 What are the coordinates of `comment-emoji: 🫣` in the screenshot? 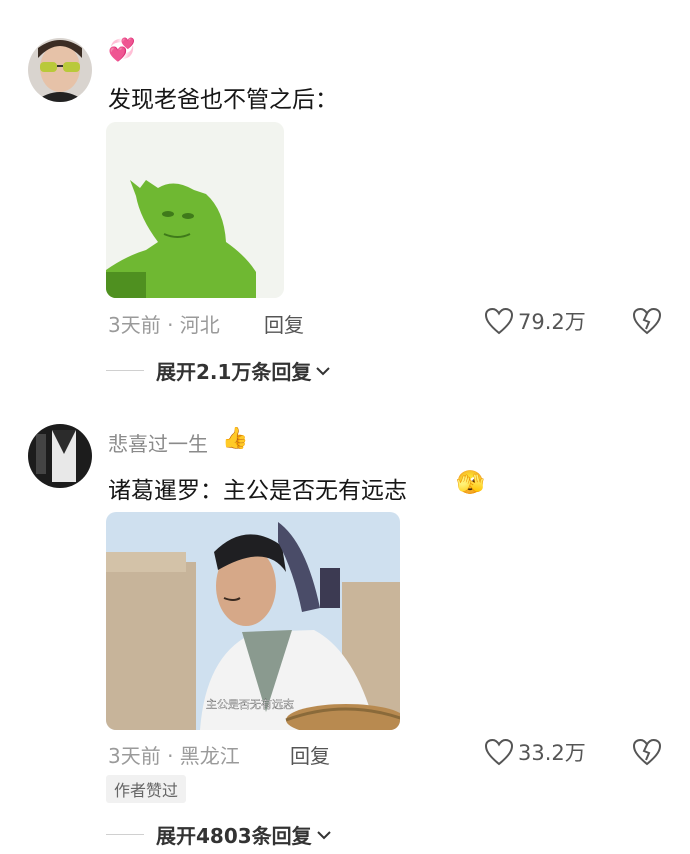 It's located at (470, 483).